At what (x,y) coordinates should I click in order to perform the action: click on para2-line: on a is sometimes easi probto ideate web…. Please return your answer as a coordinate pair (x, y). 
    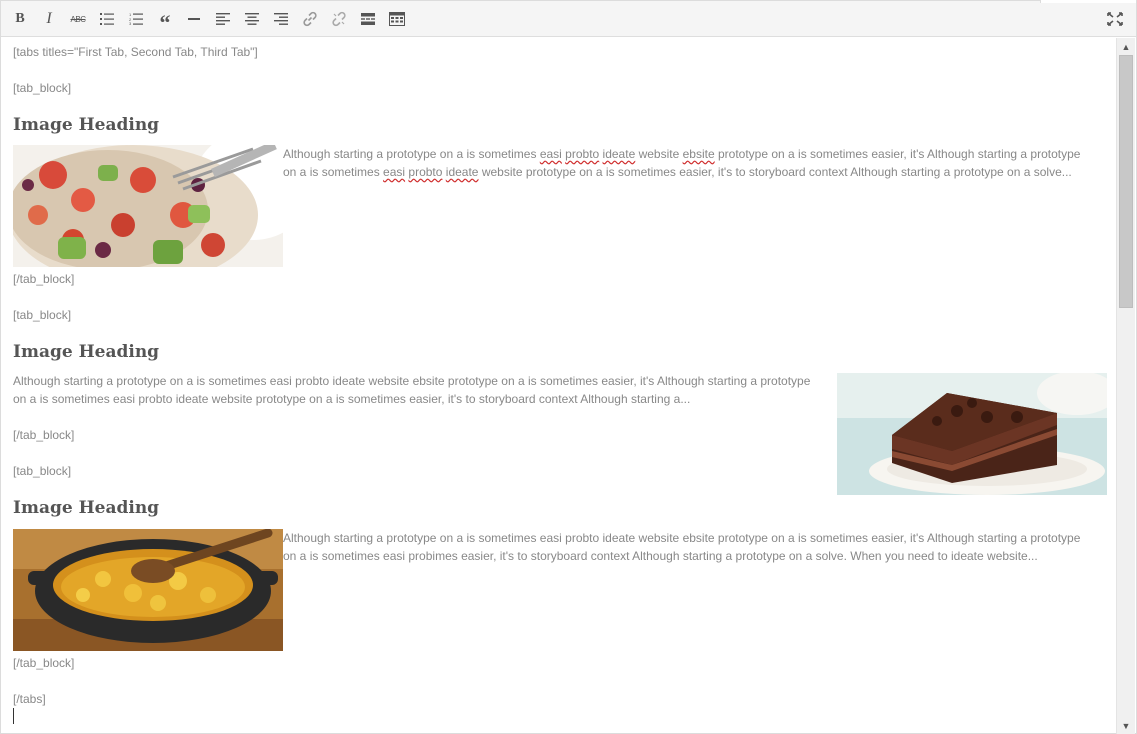
    Looking at the image, I should click on (352, 399).